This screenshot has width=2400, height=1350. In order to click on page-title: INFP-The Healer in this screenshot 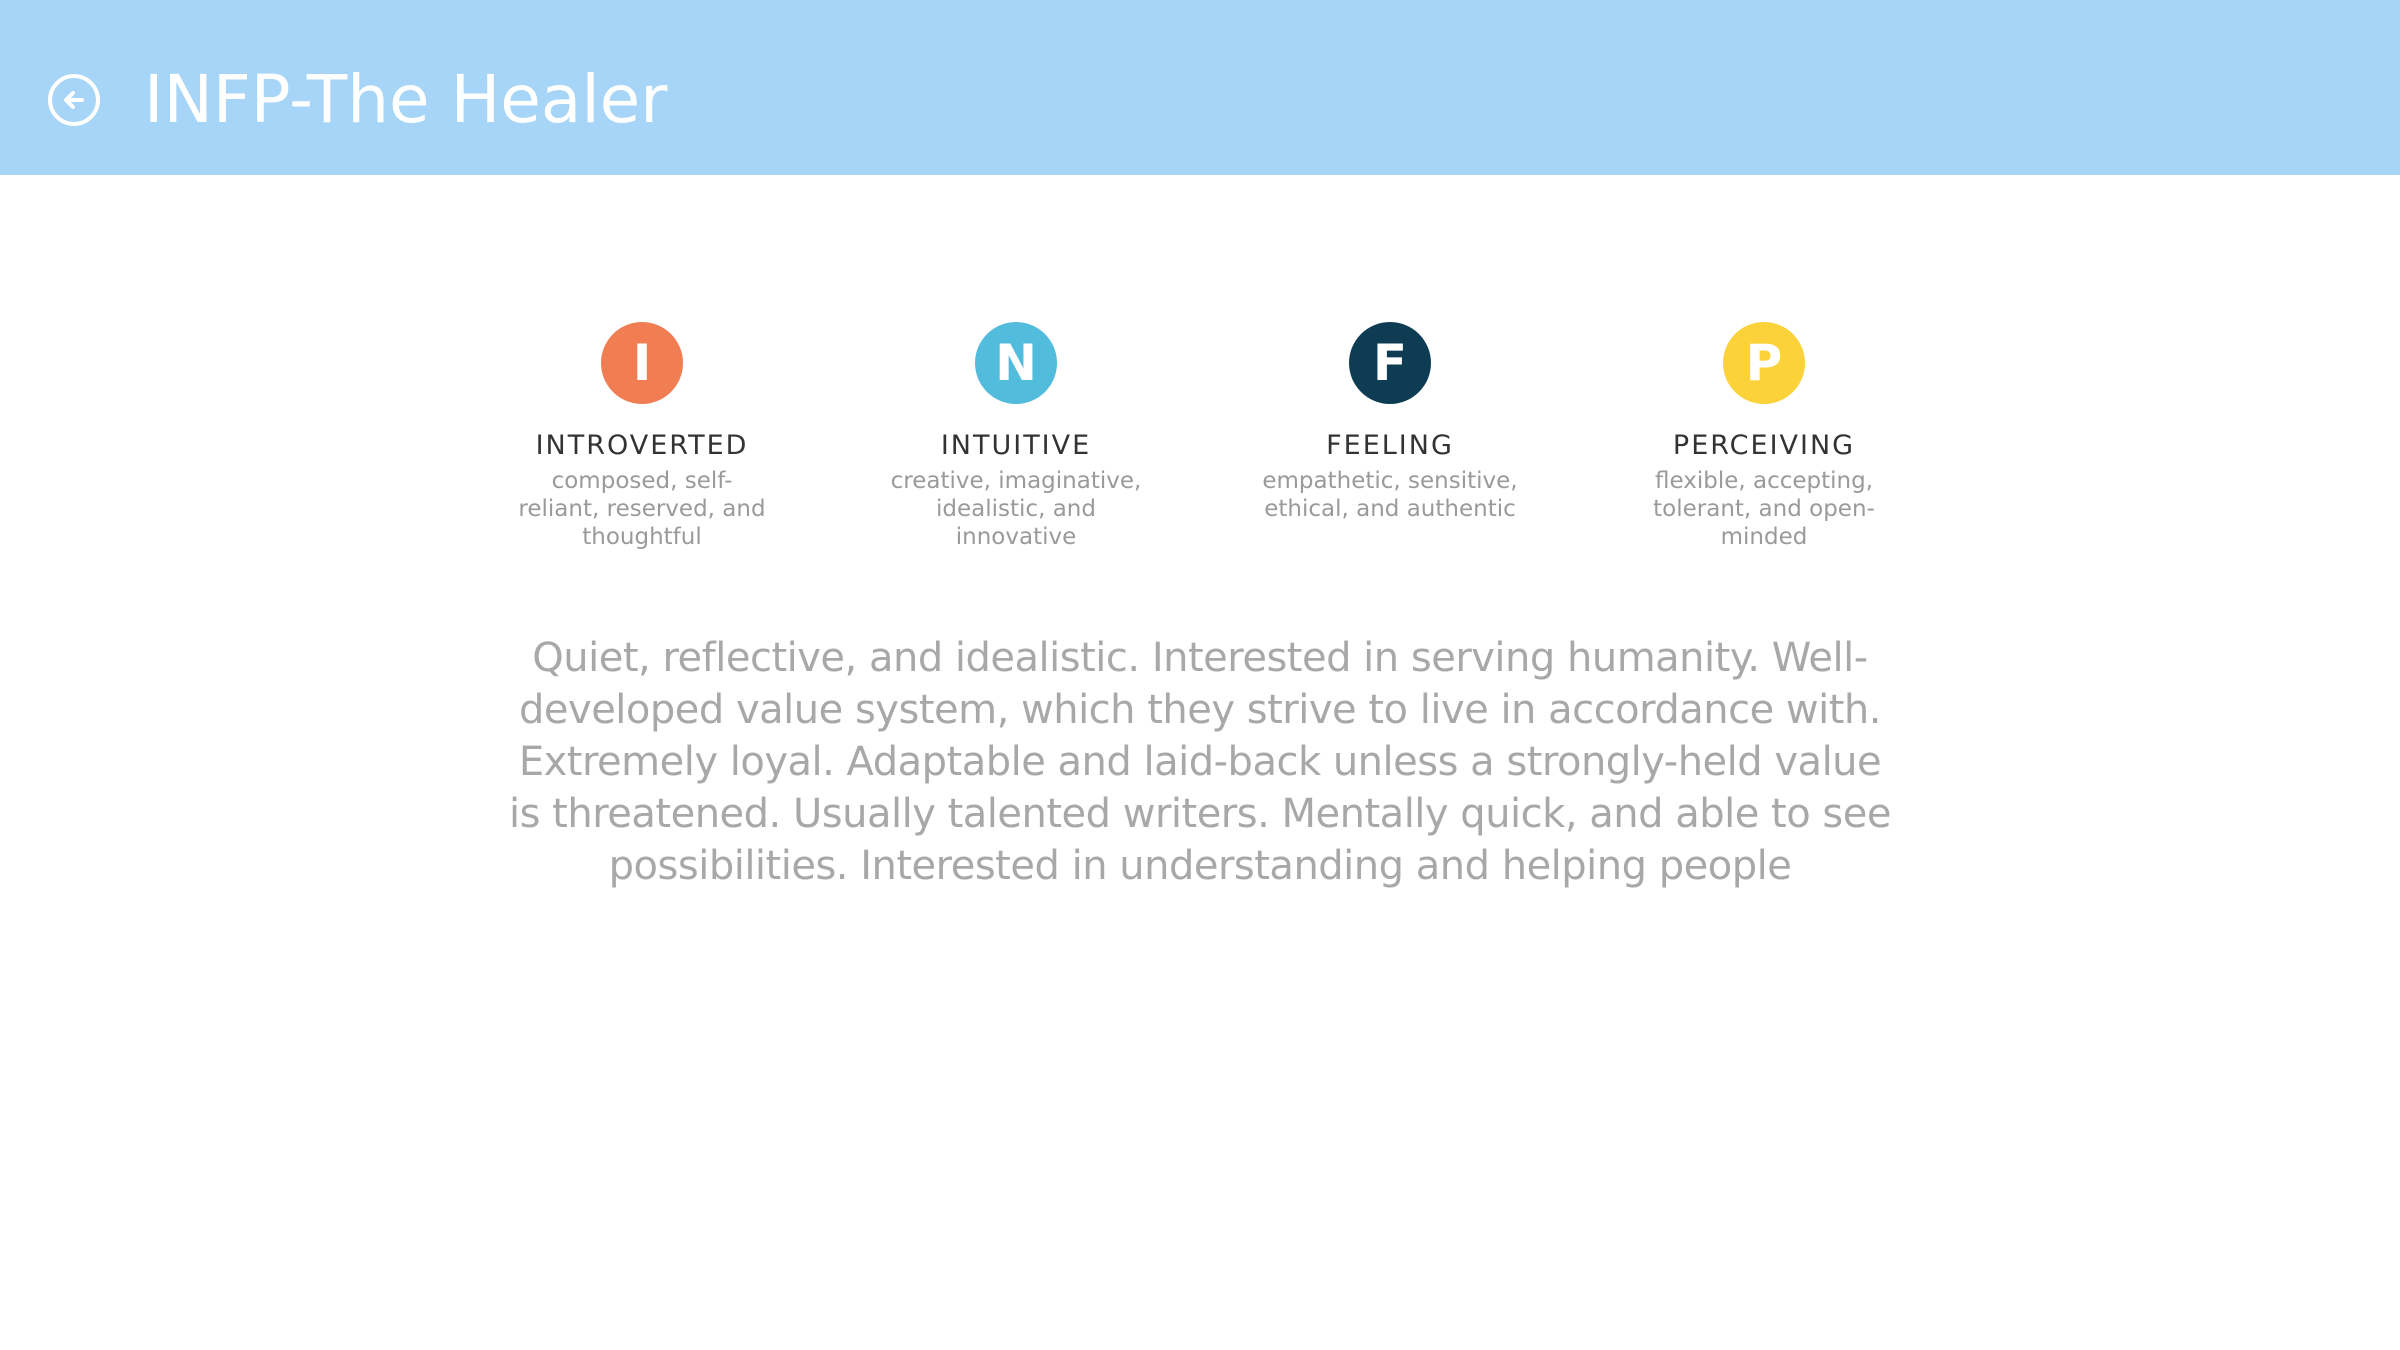, I will do `click(406, 99)`.